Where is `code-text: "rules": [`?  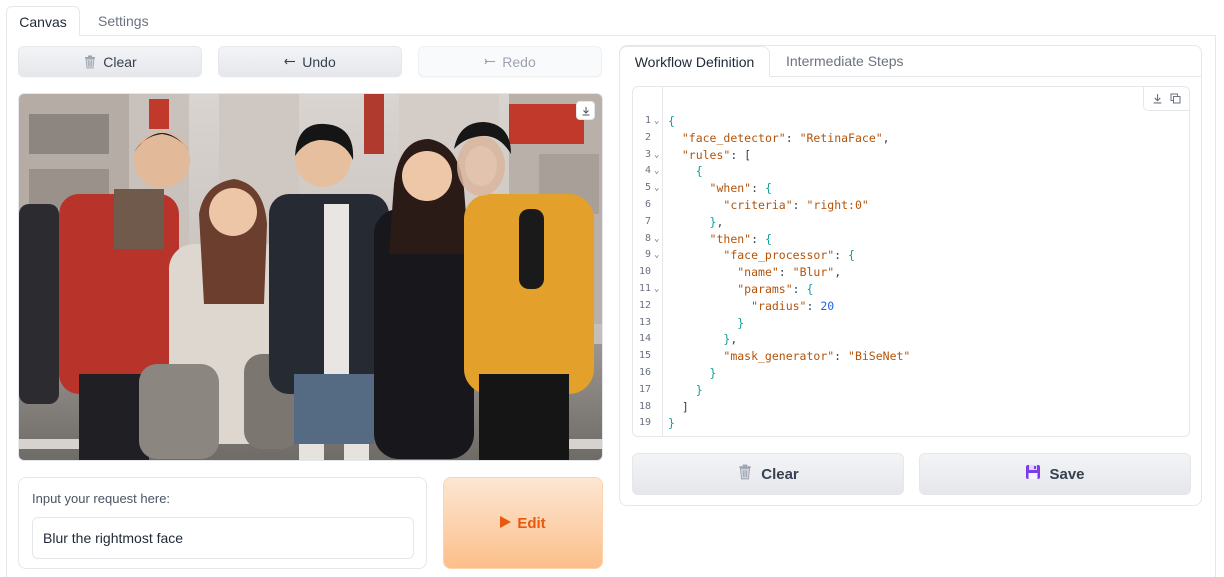 code-text: "rules": [ is located at coordinates (716, 154).